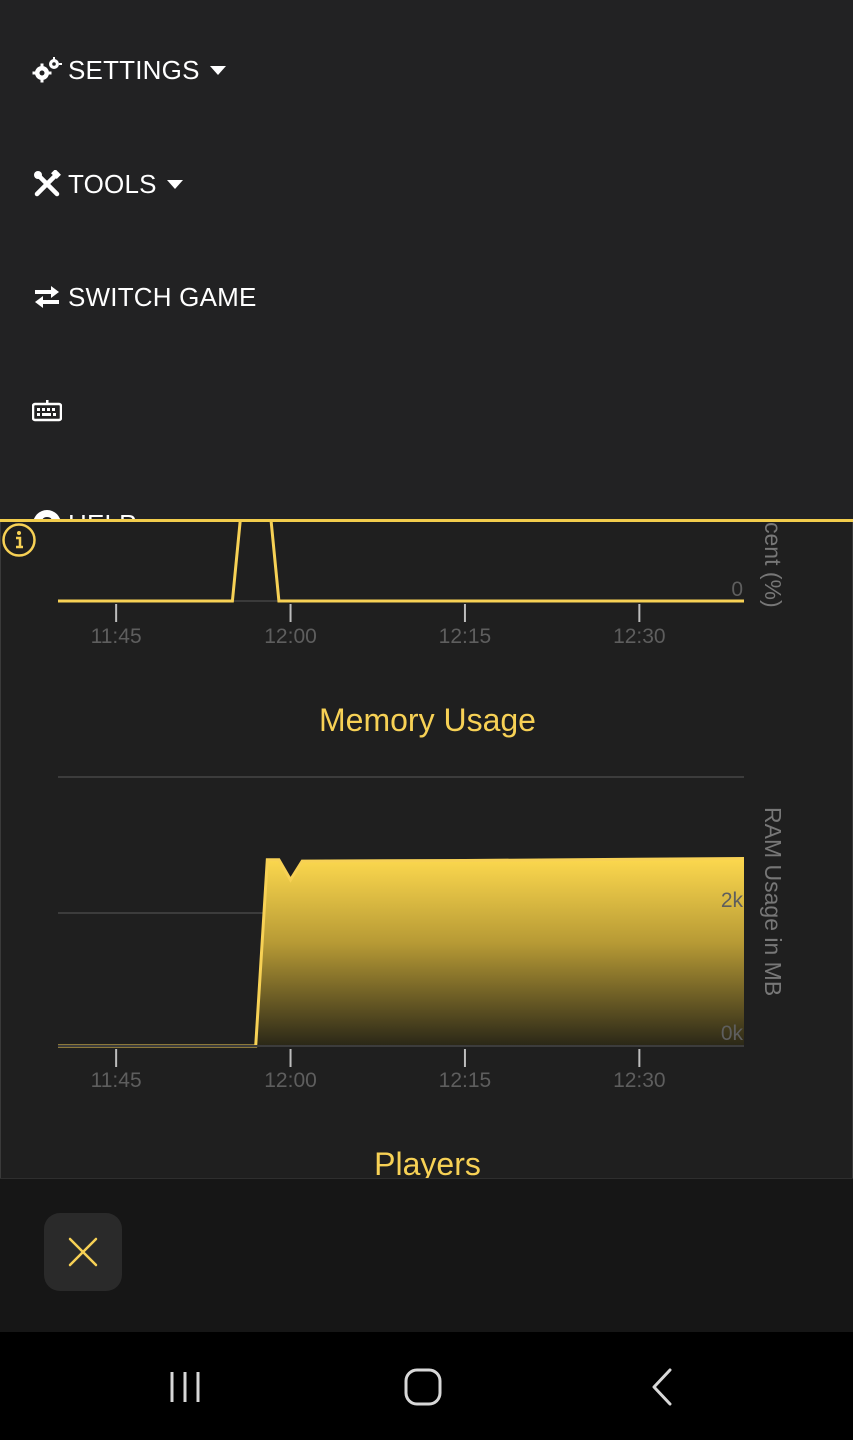  I want to click on switch-arrows-icon, so click(47, 297).